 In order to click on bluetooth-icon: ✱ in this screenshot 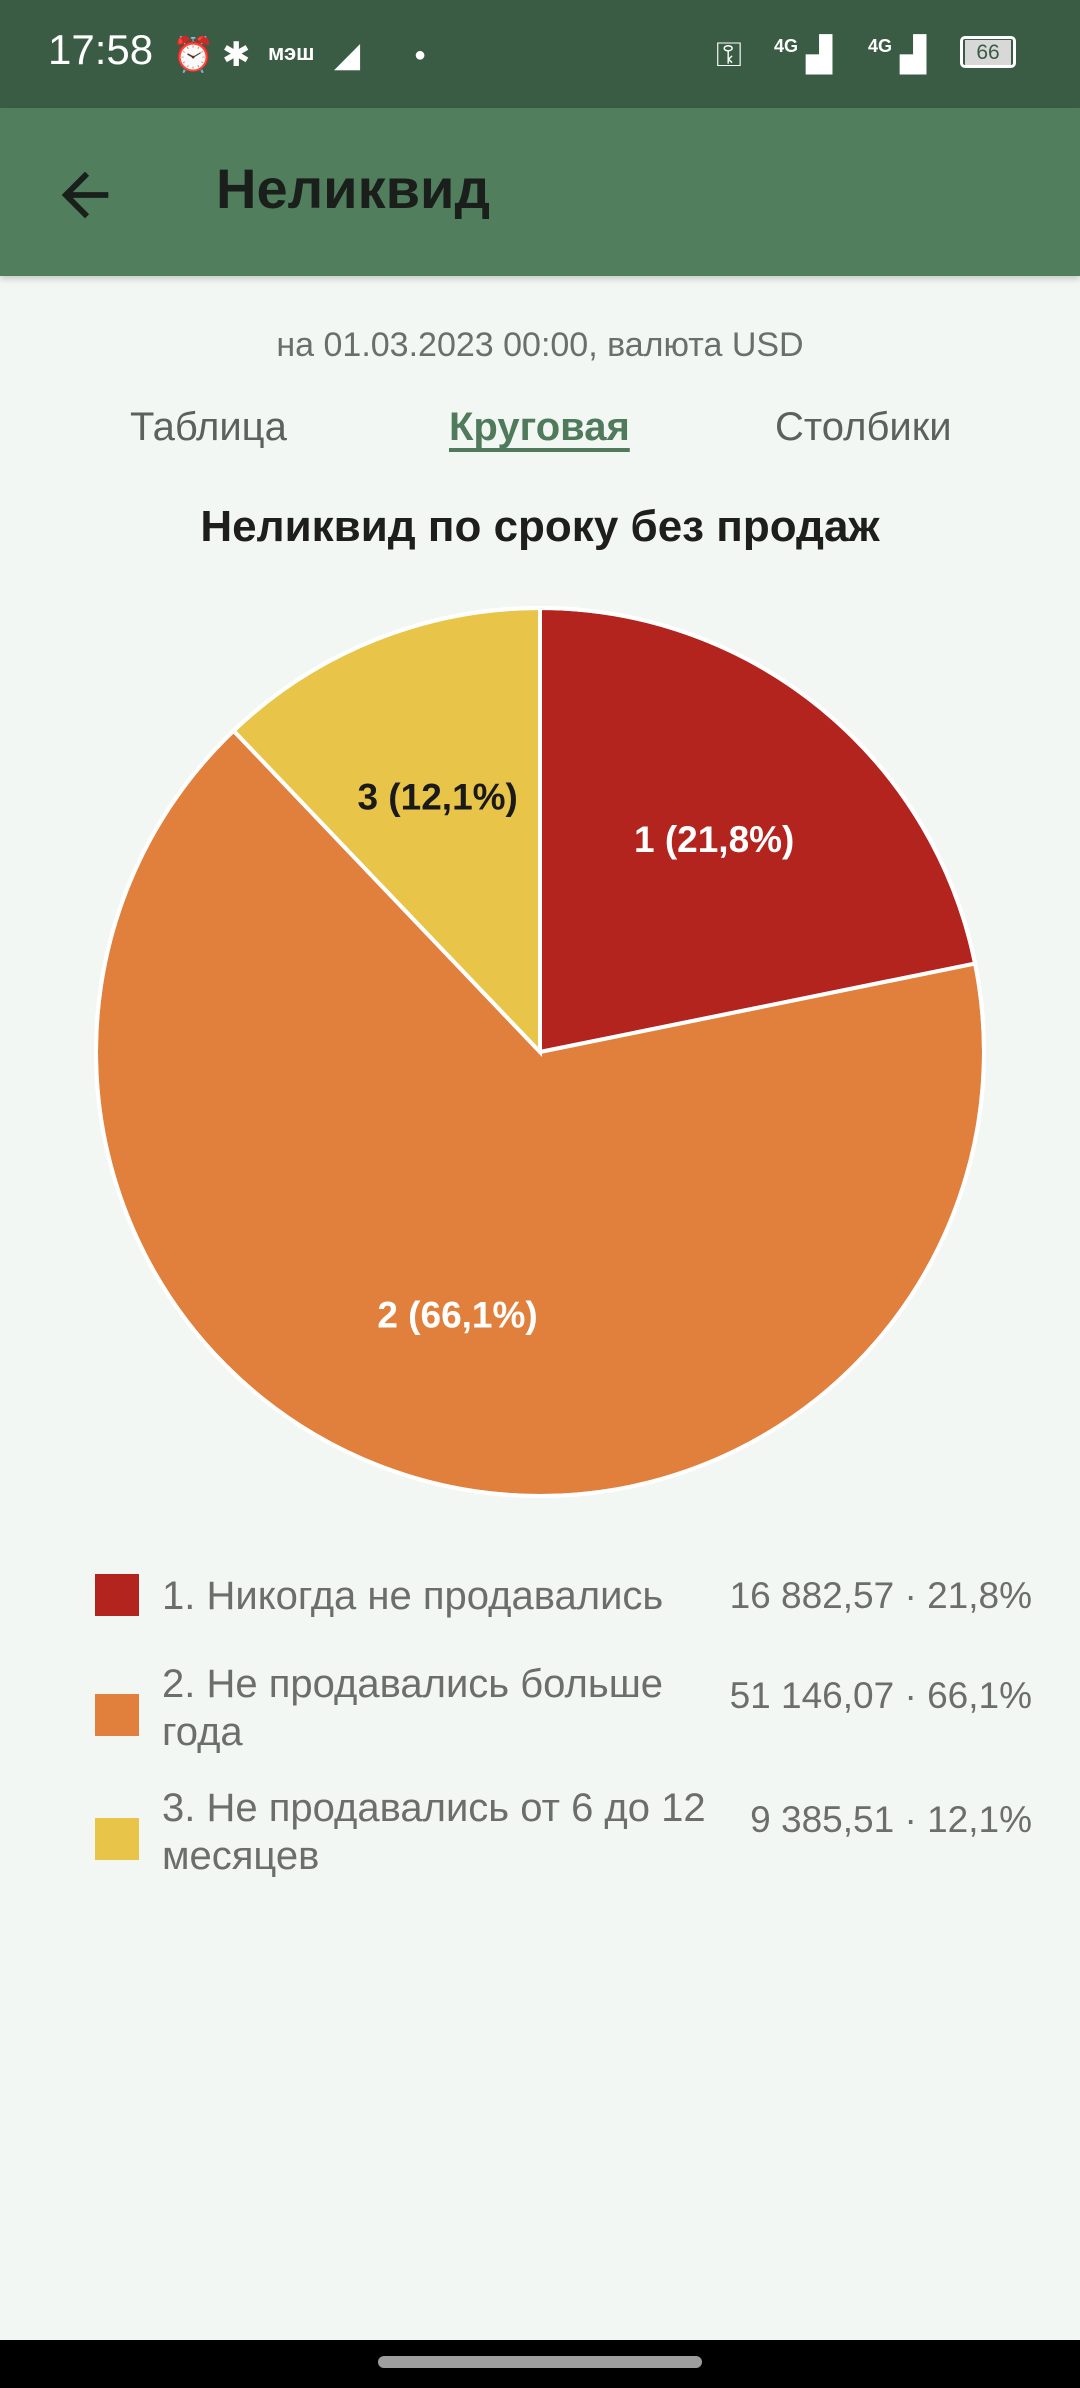, I will do `click(236, 55)`.